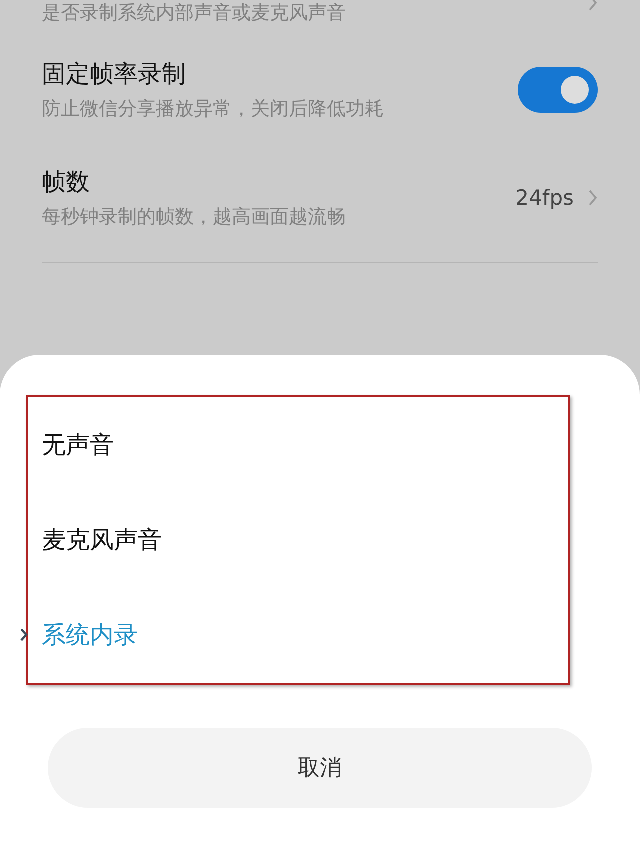 The height and width of the screenshot is (853, 640). I want to click on chevron-right-icon, so click(593, 198).